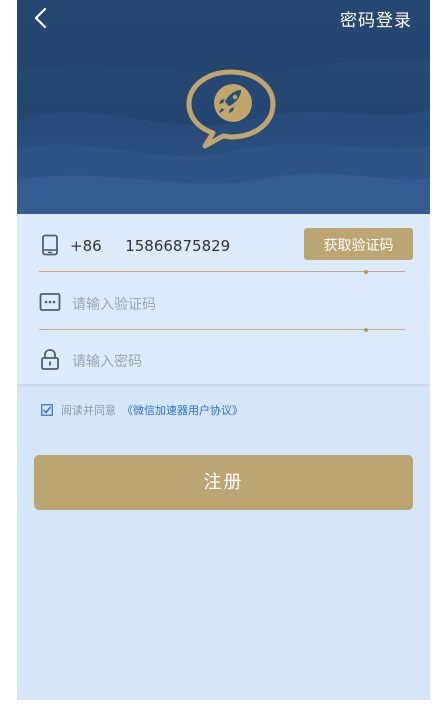  What do you see at coordinates (222, 329) in the screenshot?
I see `code-divider` at bounding box center [222, 329].